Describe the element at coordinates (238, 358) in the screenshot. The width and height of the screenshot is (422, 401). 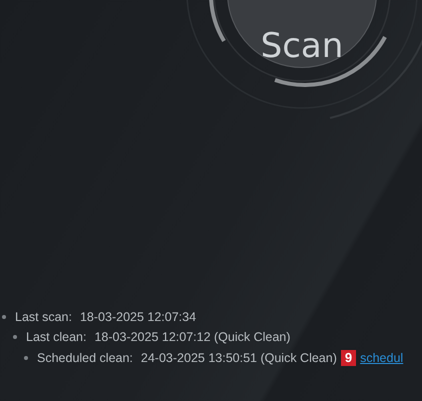
I see `history-value: 24-03-2025 13:50:51 (Quick Clean)` at that location.